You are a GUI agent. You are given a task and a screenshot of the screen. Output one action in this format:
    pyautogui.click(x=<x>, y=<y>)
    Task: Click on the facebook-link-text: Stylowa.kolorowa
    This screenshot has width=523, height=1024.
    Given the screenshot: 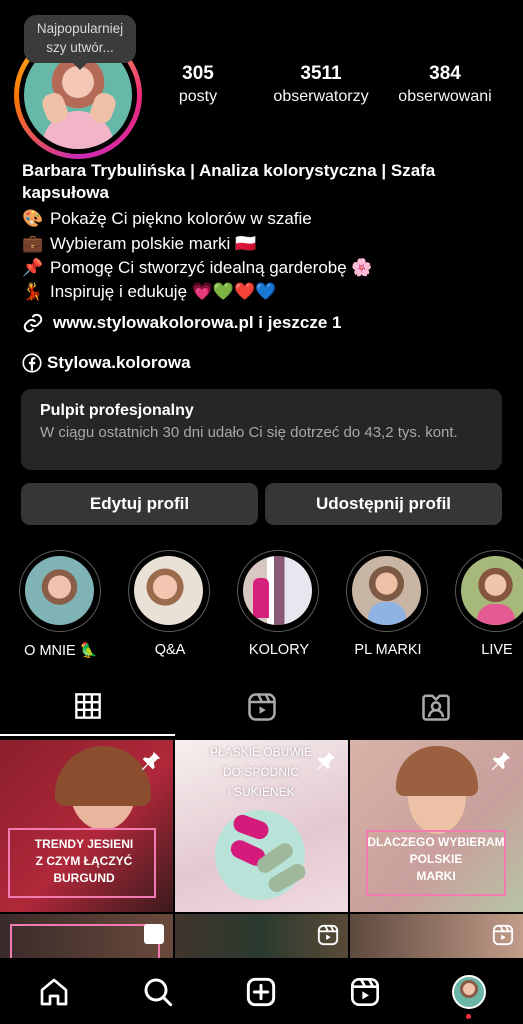 What is the action you would take?
    pyautogui.click(x=119, y=362)
    